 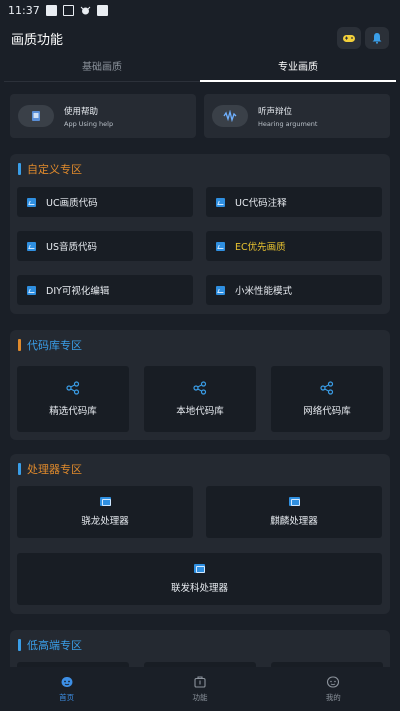 What do you see at coordinates (230, 116) in the screenshot?
I see `sound-wave-icon` at bounding box center [230, 116].